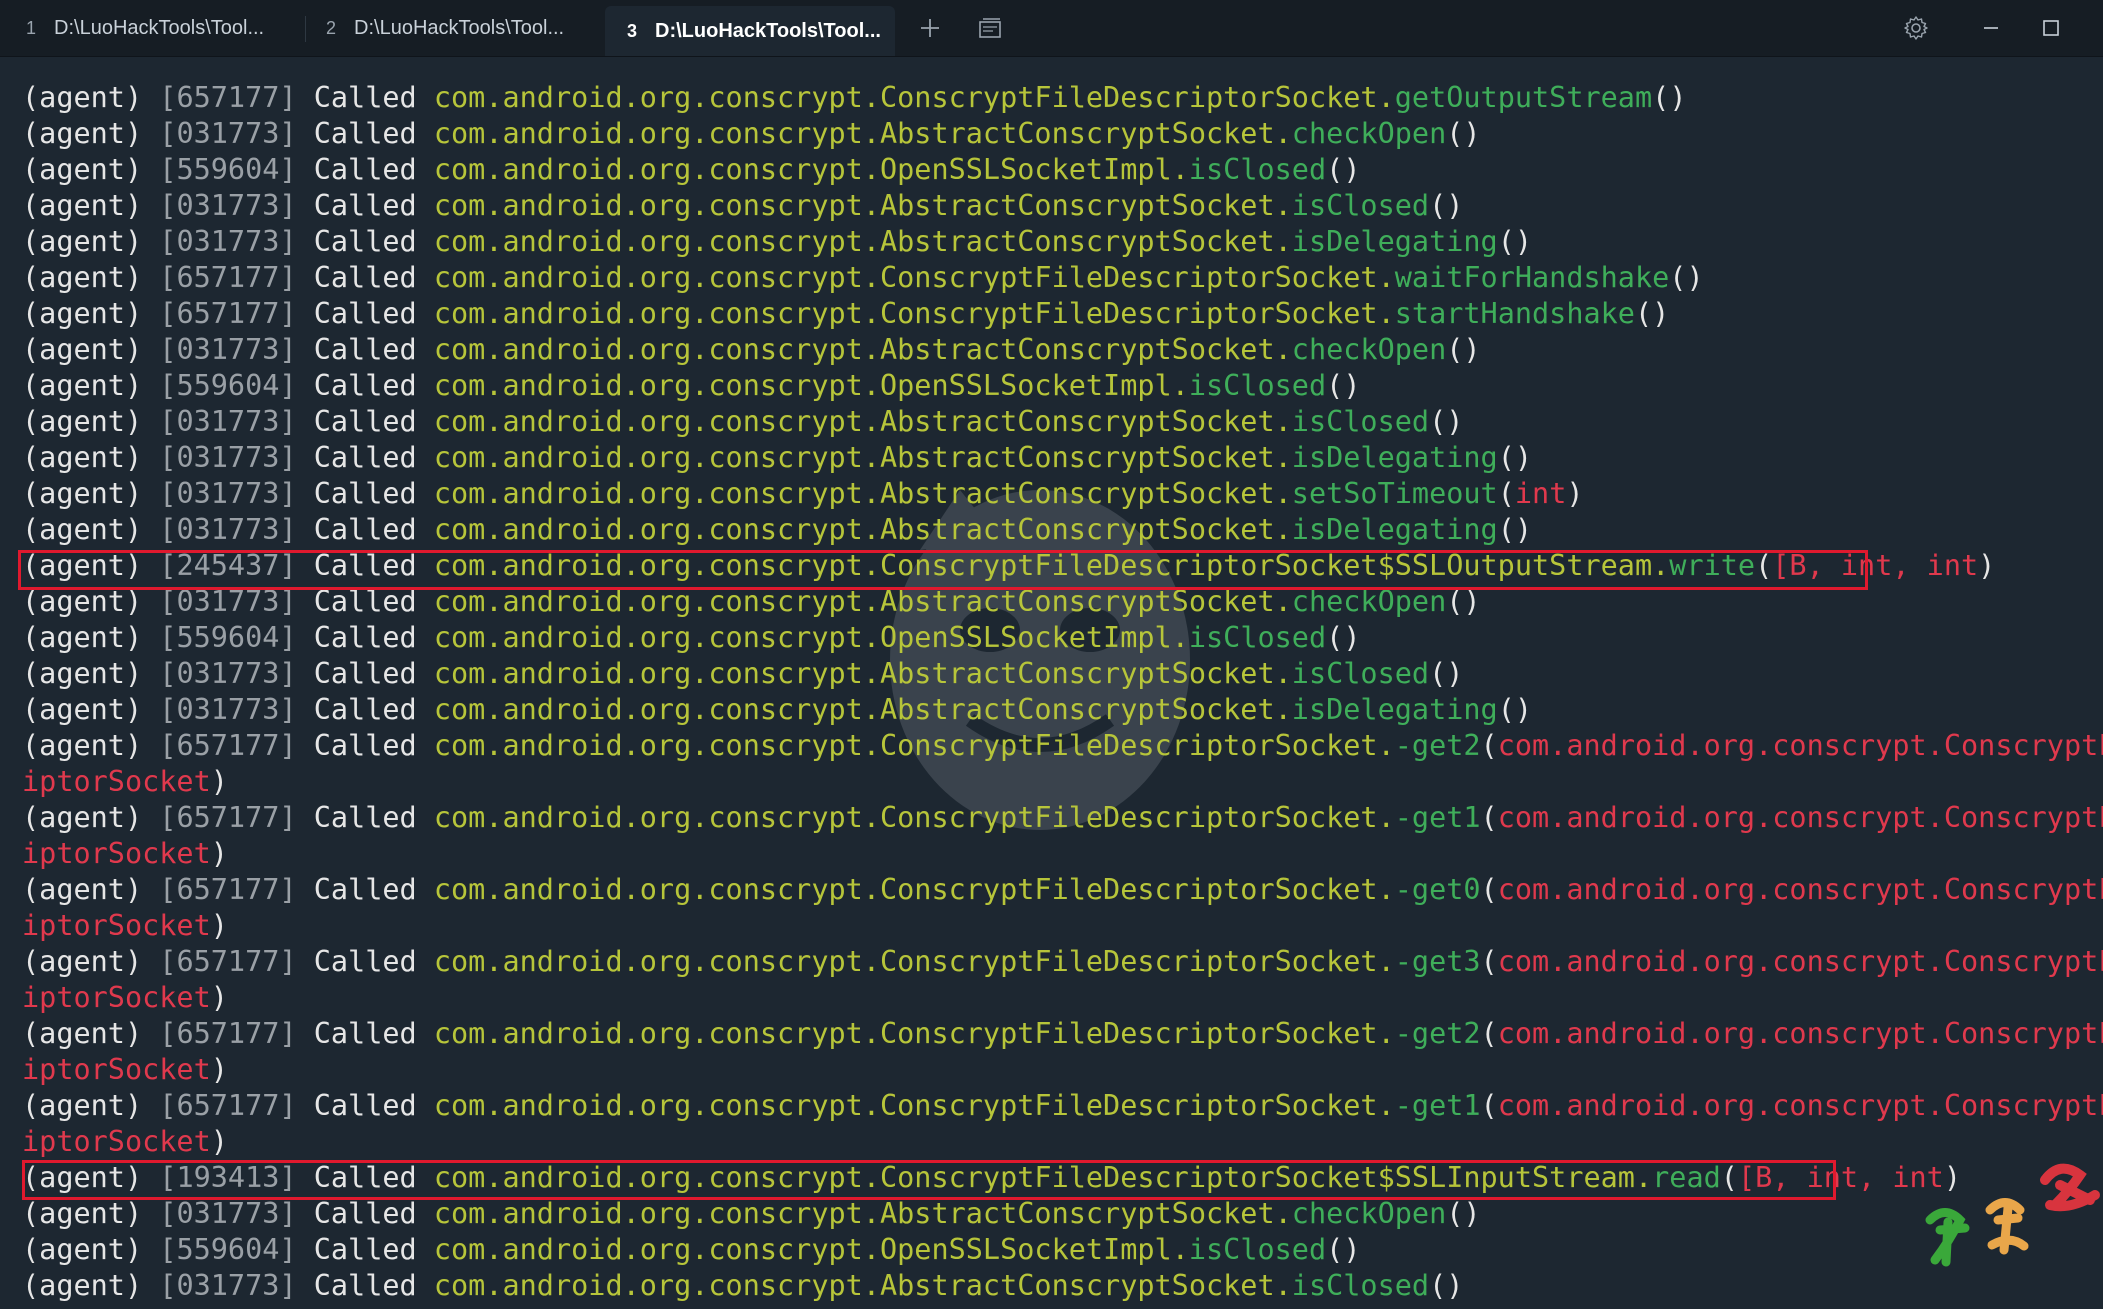 The width and height of the screenshot is (2103, 1309). I want to click on tab-number: 1, so click(31, 27).